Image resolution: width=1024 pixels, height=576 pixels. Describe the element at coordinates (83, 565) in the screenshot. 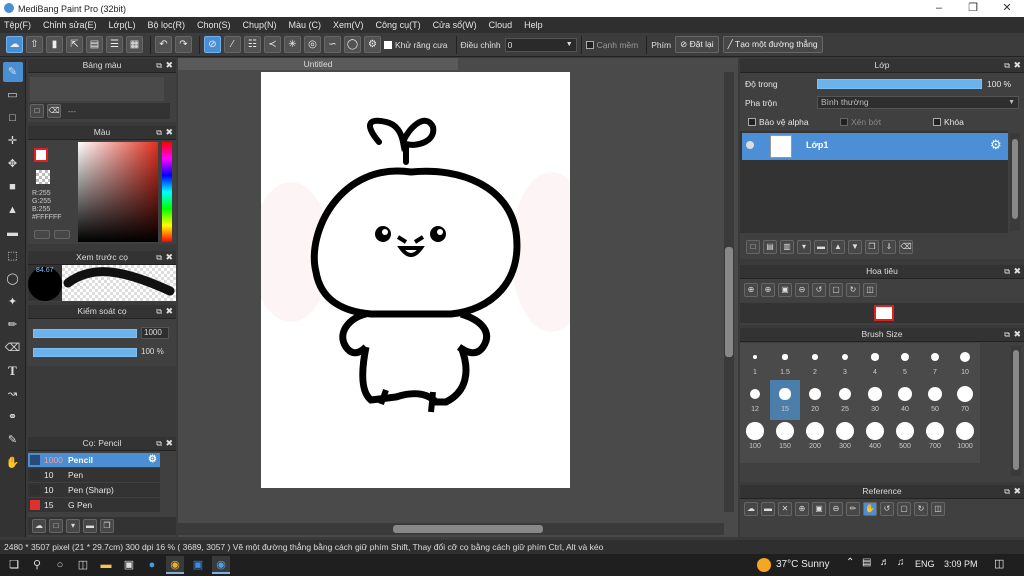

I see `task-view-icon: ◫` at that location.